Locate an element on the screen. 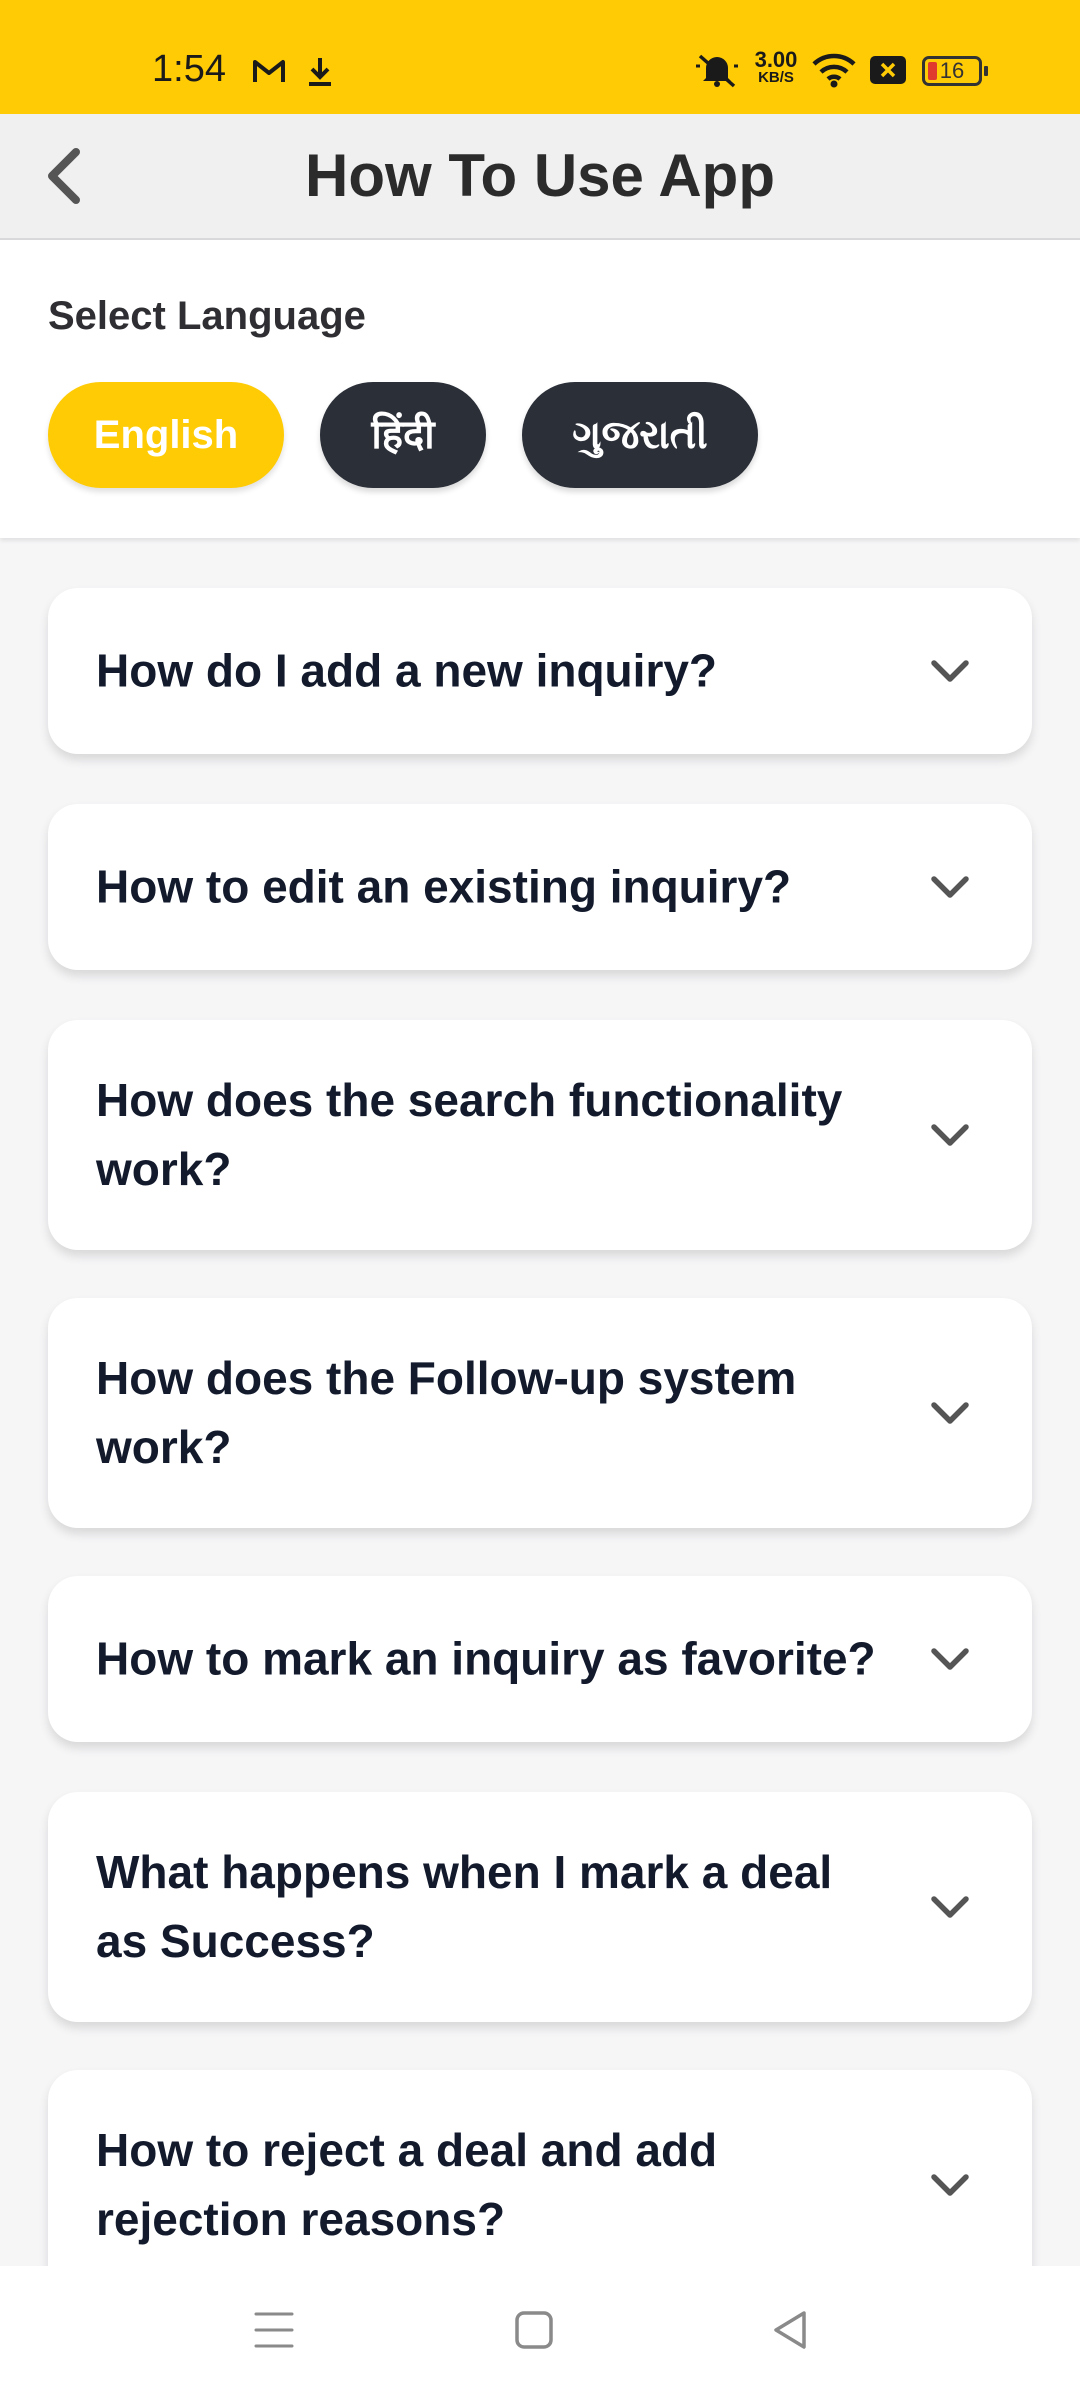 The height and width of the screenshot is (2400, 1080). back-triangle-icon is located at coordinates (790, 2330).